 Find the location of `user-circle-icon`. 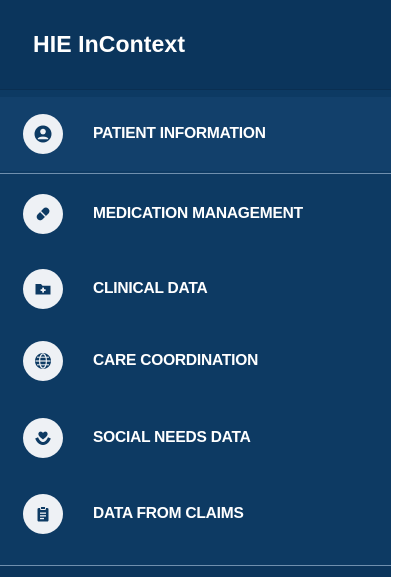

user-circle-icon is located at coordinates (43, 134).